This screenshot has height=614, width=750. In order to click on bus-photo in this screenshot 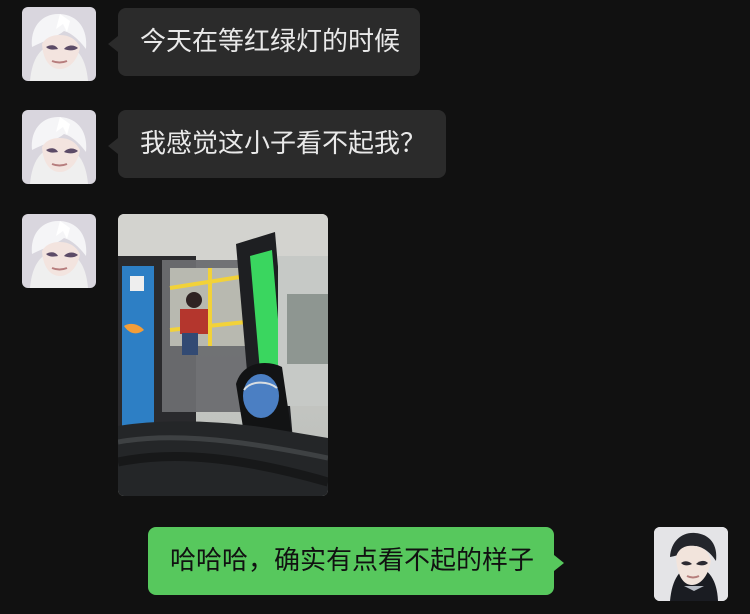, I will do `click(223, 355)`.